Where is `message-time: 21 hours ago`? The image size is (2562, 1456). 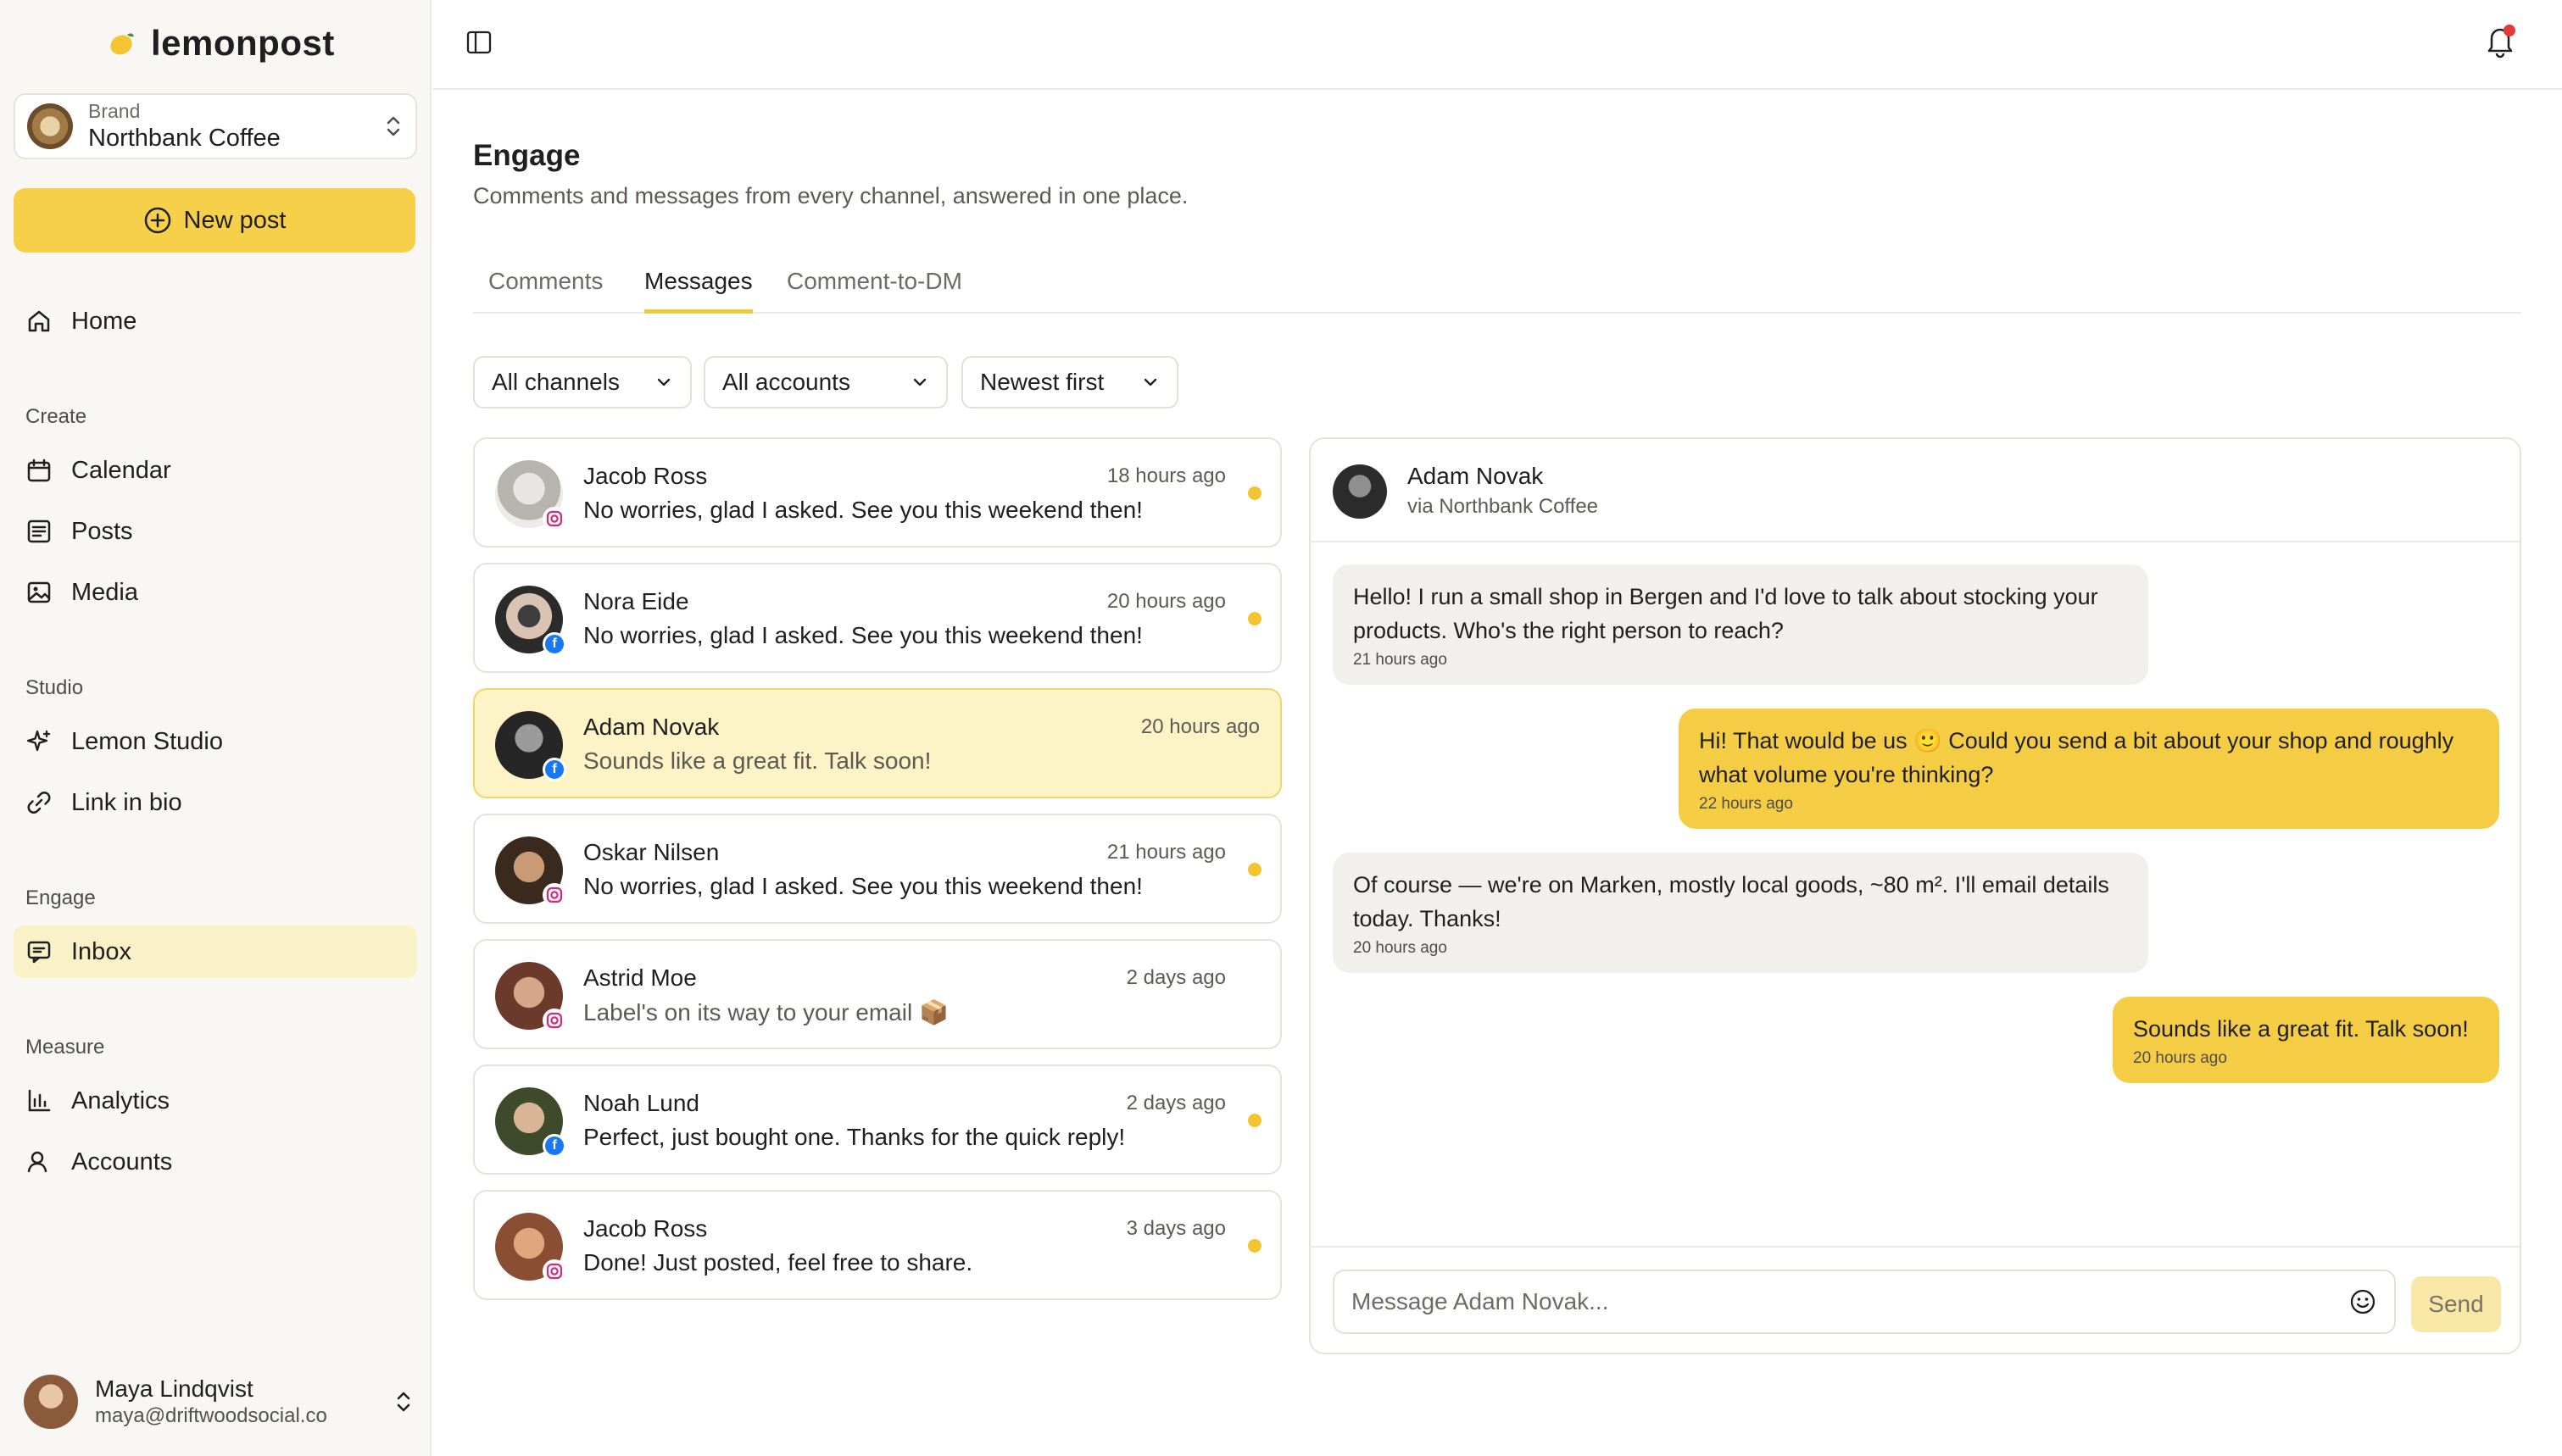
message-time: 21 hours ago is located at coordinates (1400, 660).